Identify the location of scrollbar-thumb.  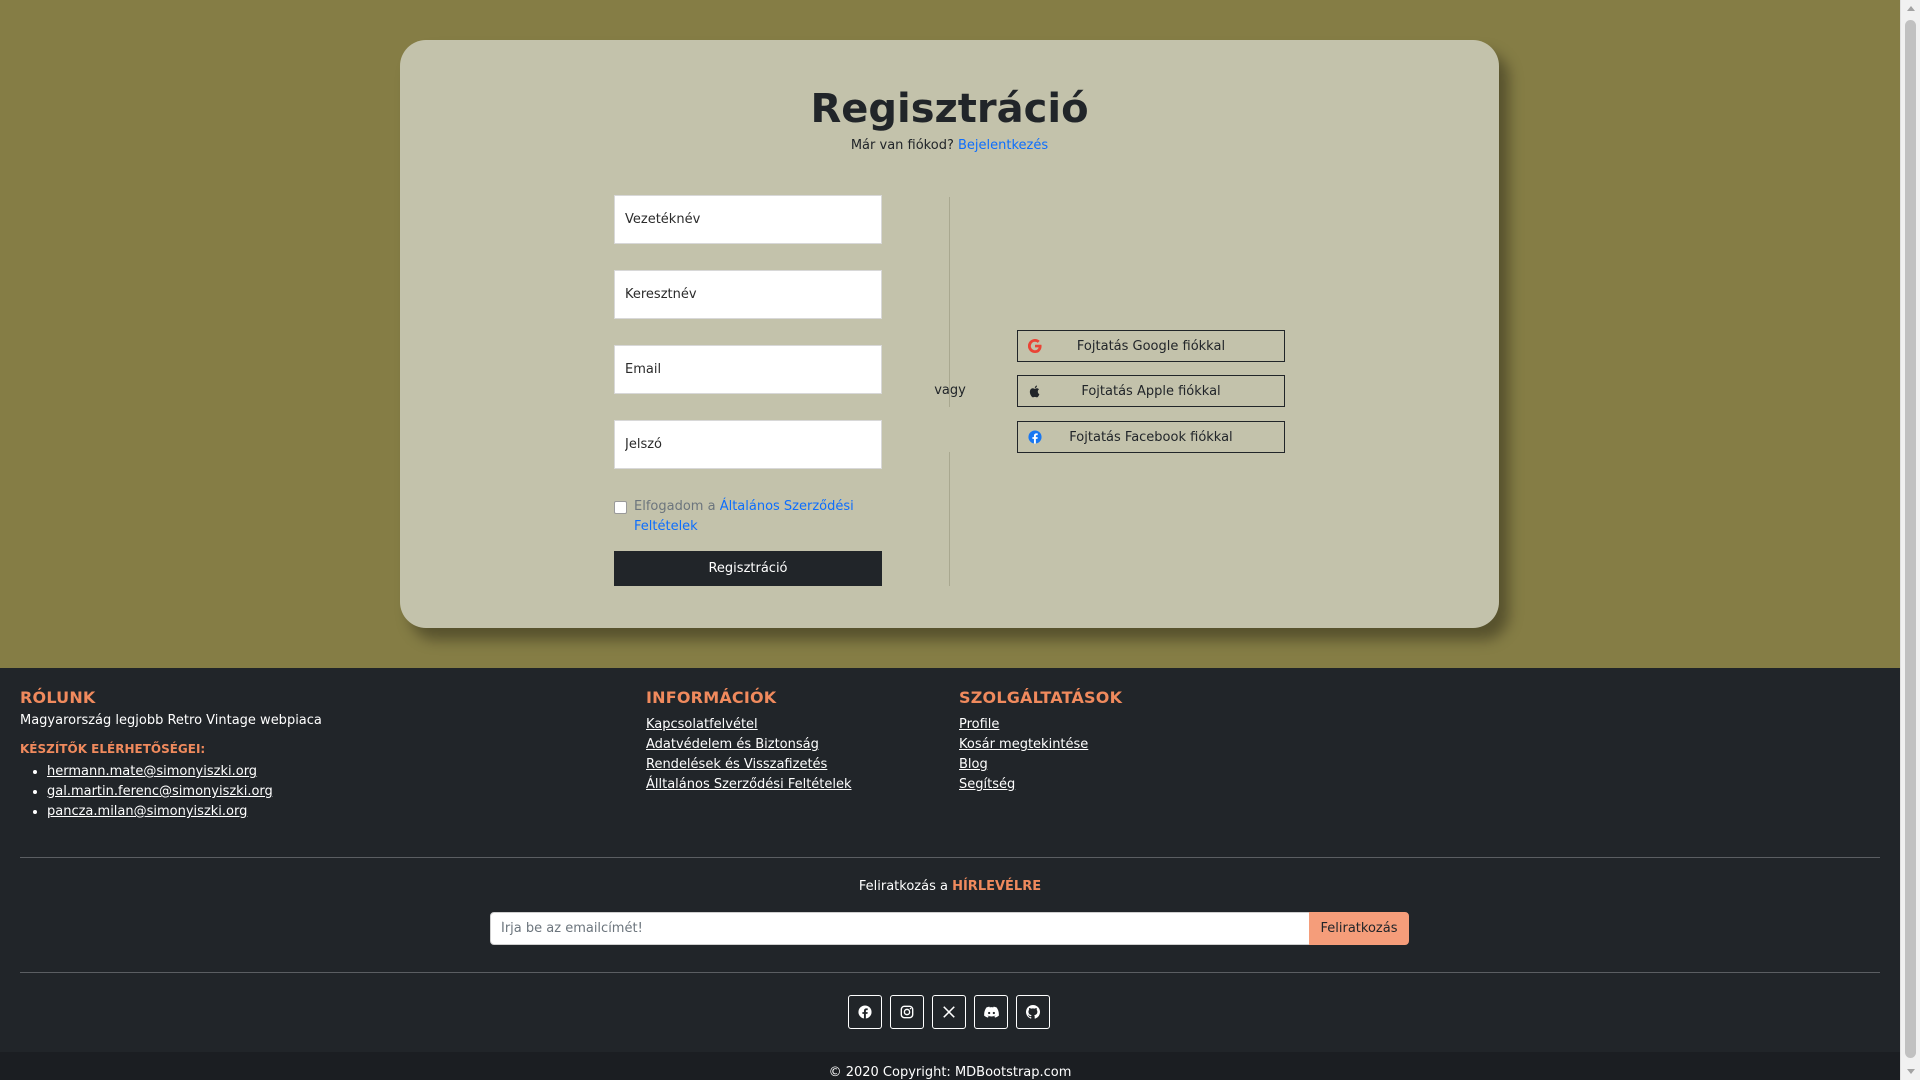
(1910, 539).